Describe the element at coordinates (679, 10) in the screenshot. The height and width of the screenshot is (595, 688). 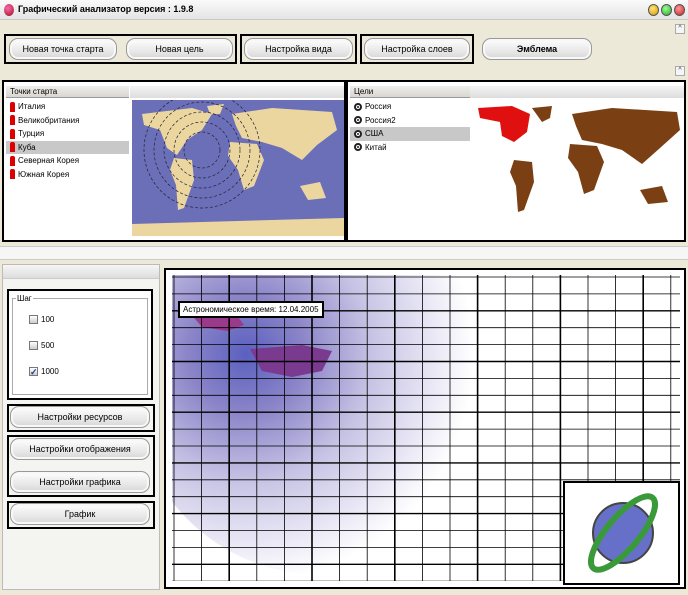
I see `close-button` at that location.